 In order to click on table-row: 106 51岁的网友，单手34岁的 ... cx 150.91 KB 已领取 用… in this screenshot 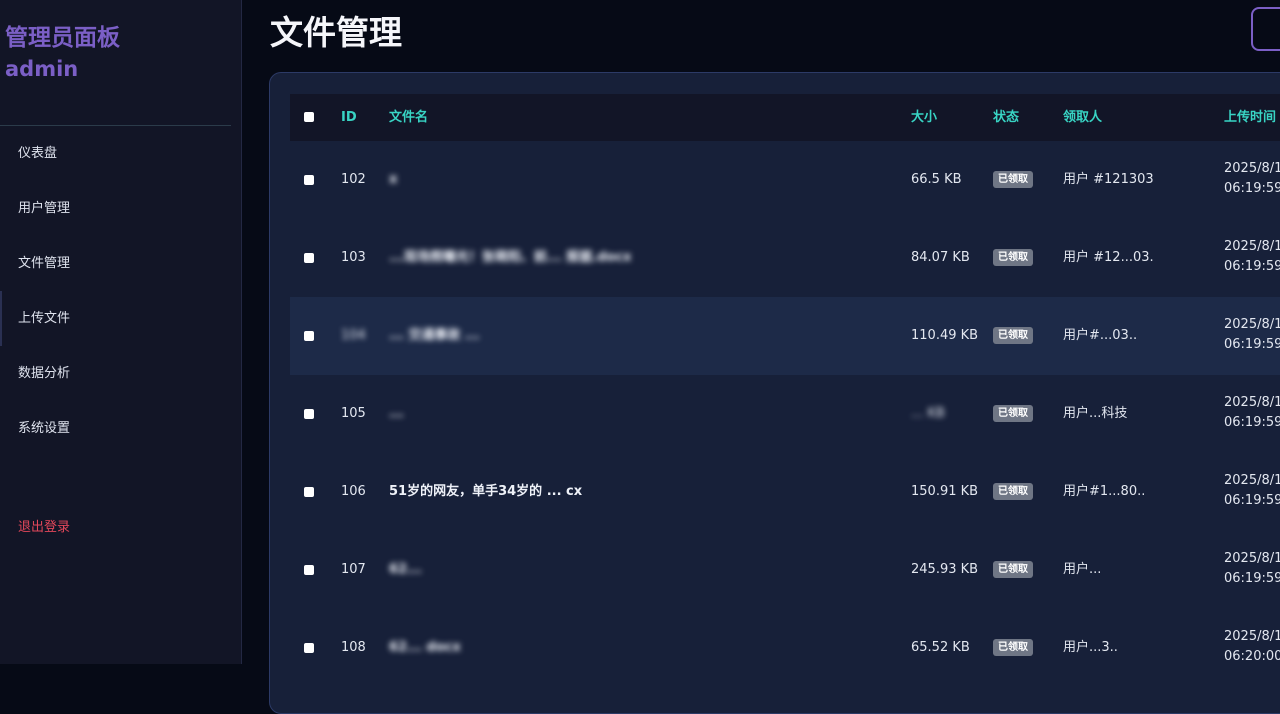, I will do `click(785, 492)`.